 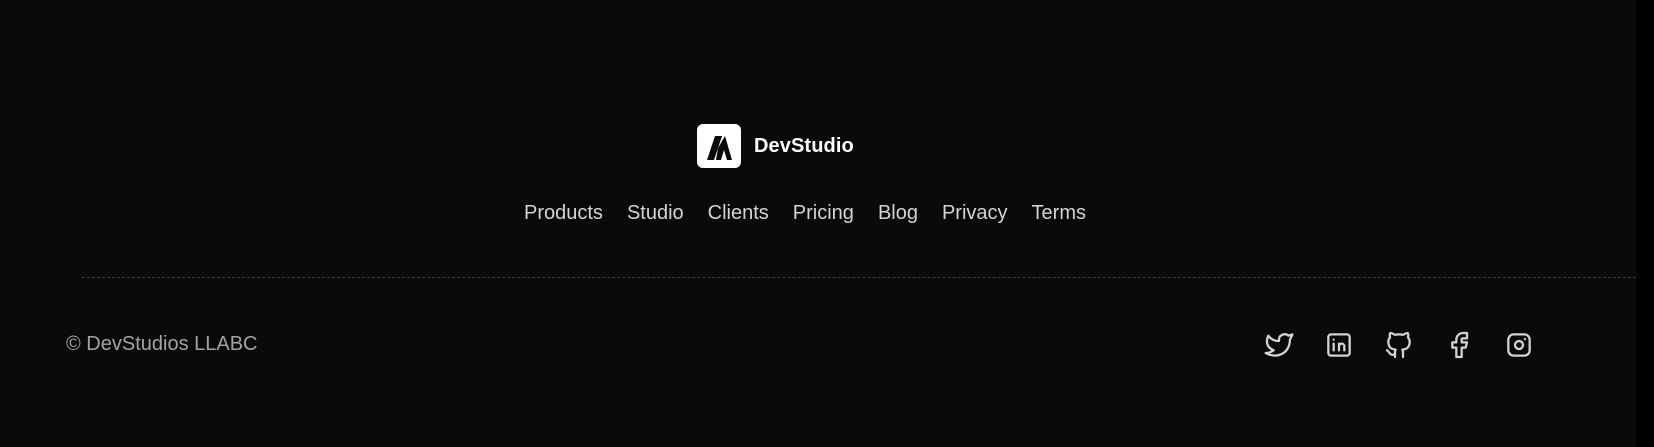 What do you see at coordinates (719, 146) in the screenshot?
I see `devstudio-logo-icon` at bounding box center [719, 146].